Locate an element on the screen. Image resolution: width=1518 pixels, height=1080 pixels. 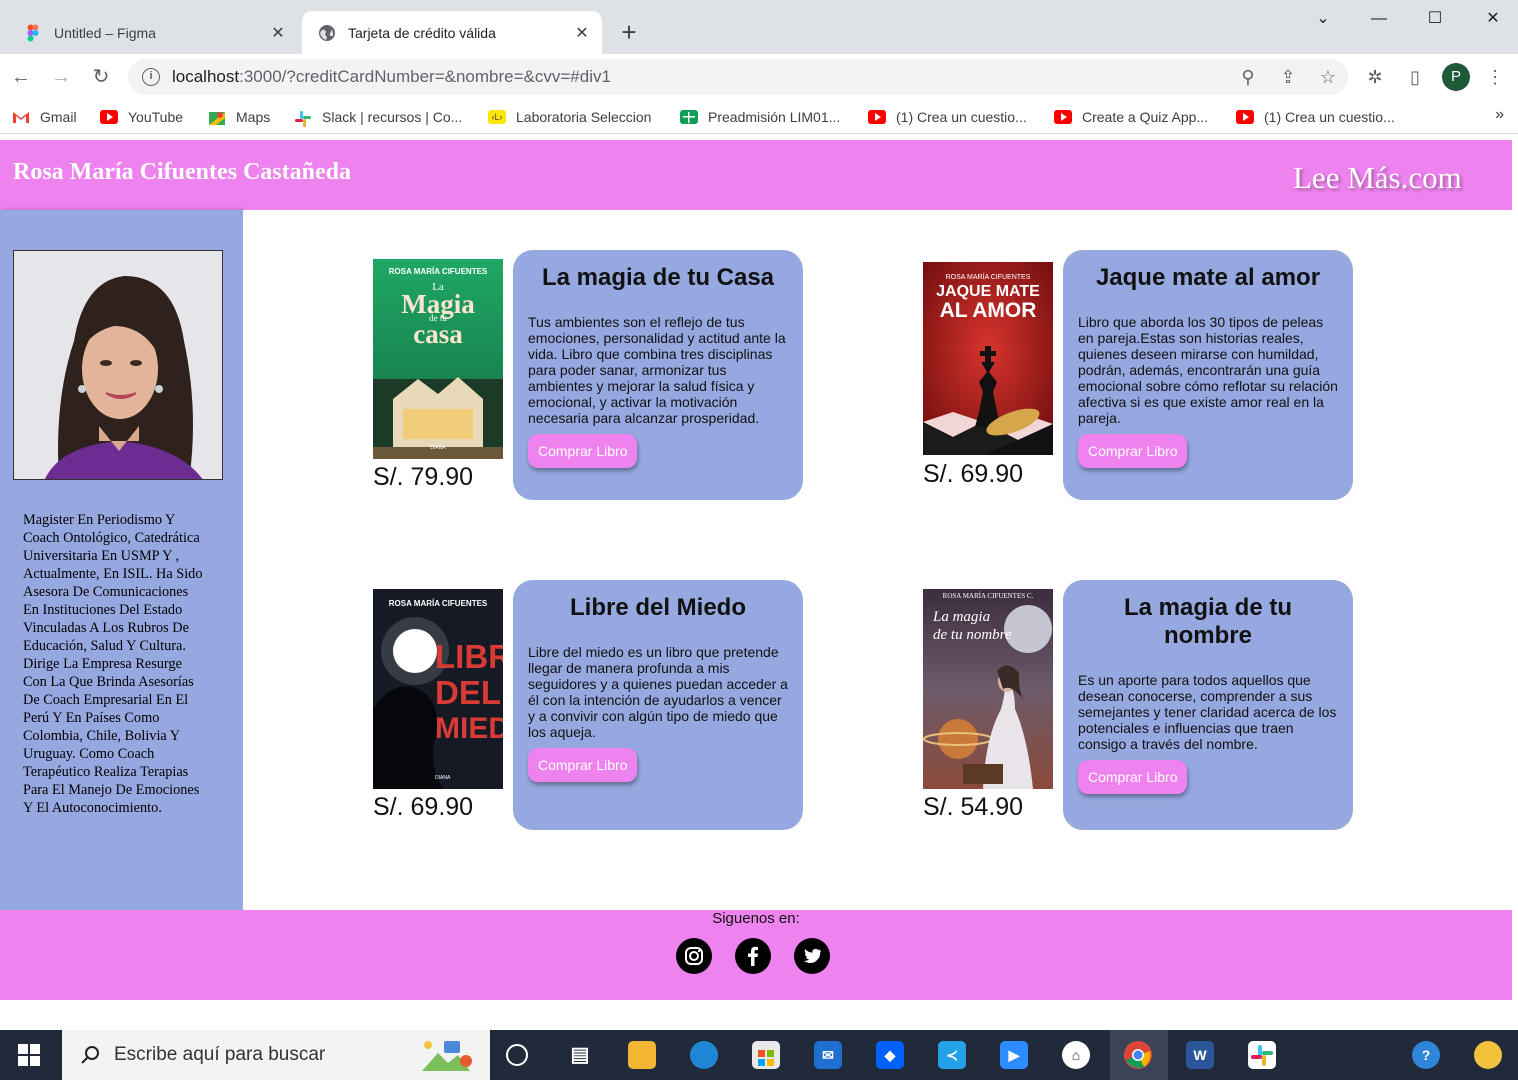
tab-figma: Untitled – Figma ✕ is located at coordinates (153, 32).